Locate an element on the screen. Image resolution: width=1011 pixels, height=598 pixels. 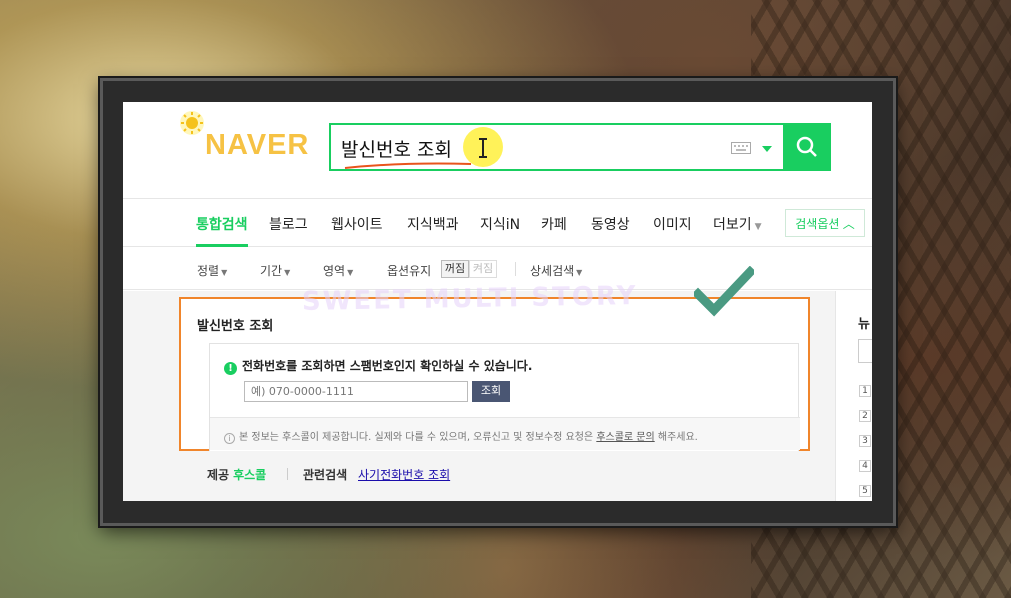
phone-number-input: 예) 070-0000-1111 is located at coordinates (356, 391).